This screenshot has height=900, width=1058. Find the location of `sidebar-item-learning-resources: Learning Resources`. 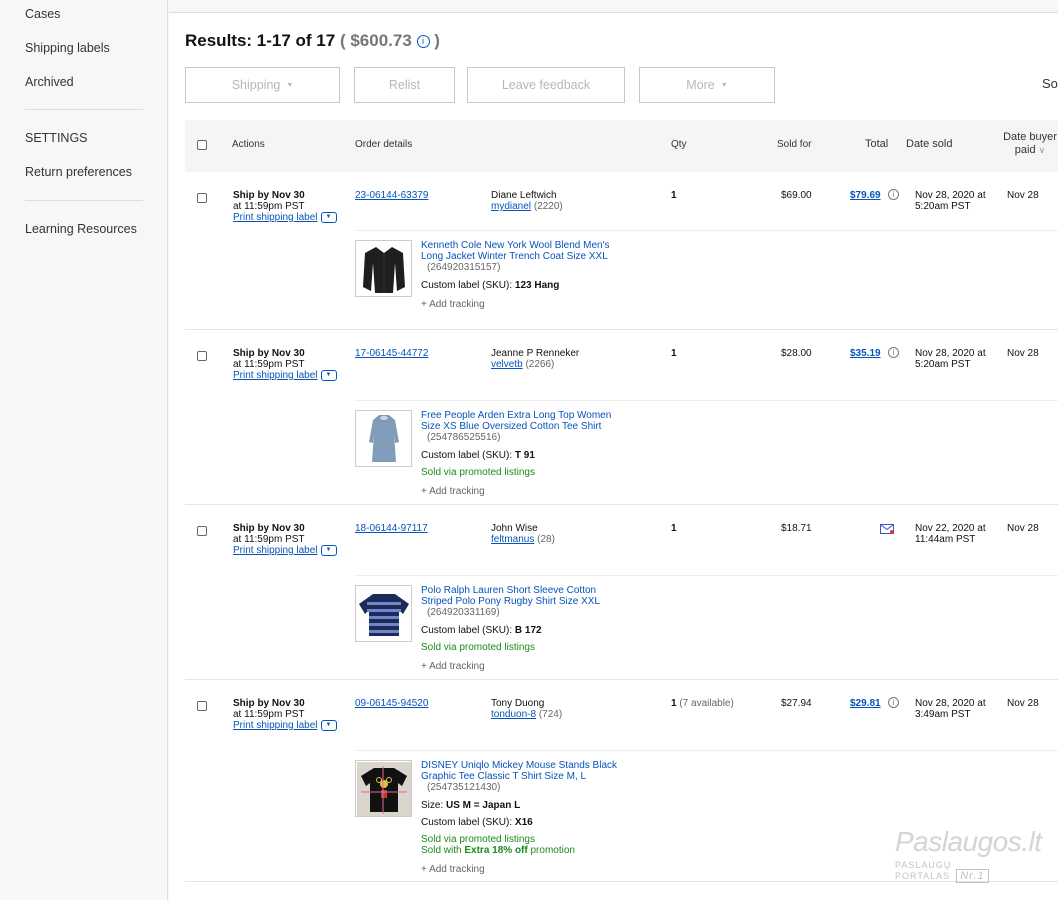

sidebar-item-learning-resources: Learning Resources is located at coordinates (81, 229).